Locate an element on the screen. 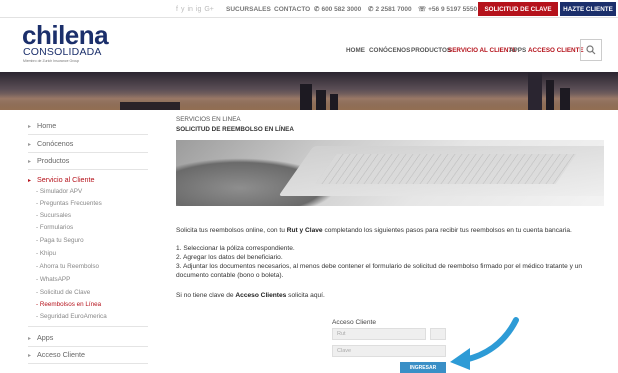 The width and height of the screenshot is (618, 373). page-title: SOLICITUD DE REEMBOLSO EN LÍNEA is located at coordinates (235, 129).